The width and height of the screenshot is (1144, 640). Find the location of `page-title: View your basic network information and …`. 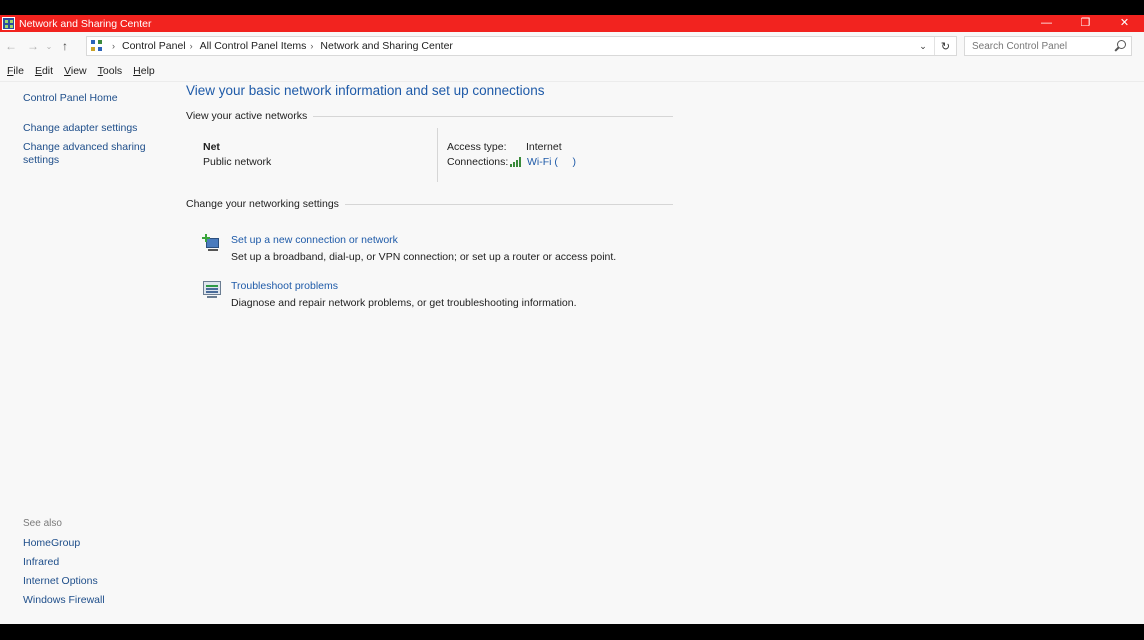

page-title: View your basic network information and … is located at coordinates (365, 90).